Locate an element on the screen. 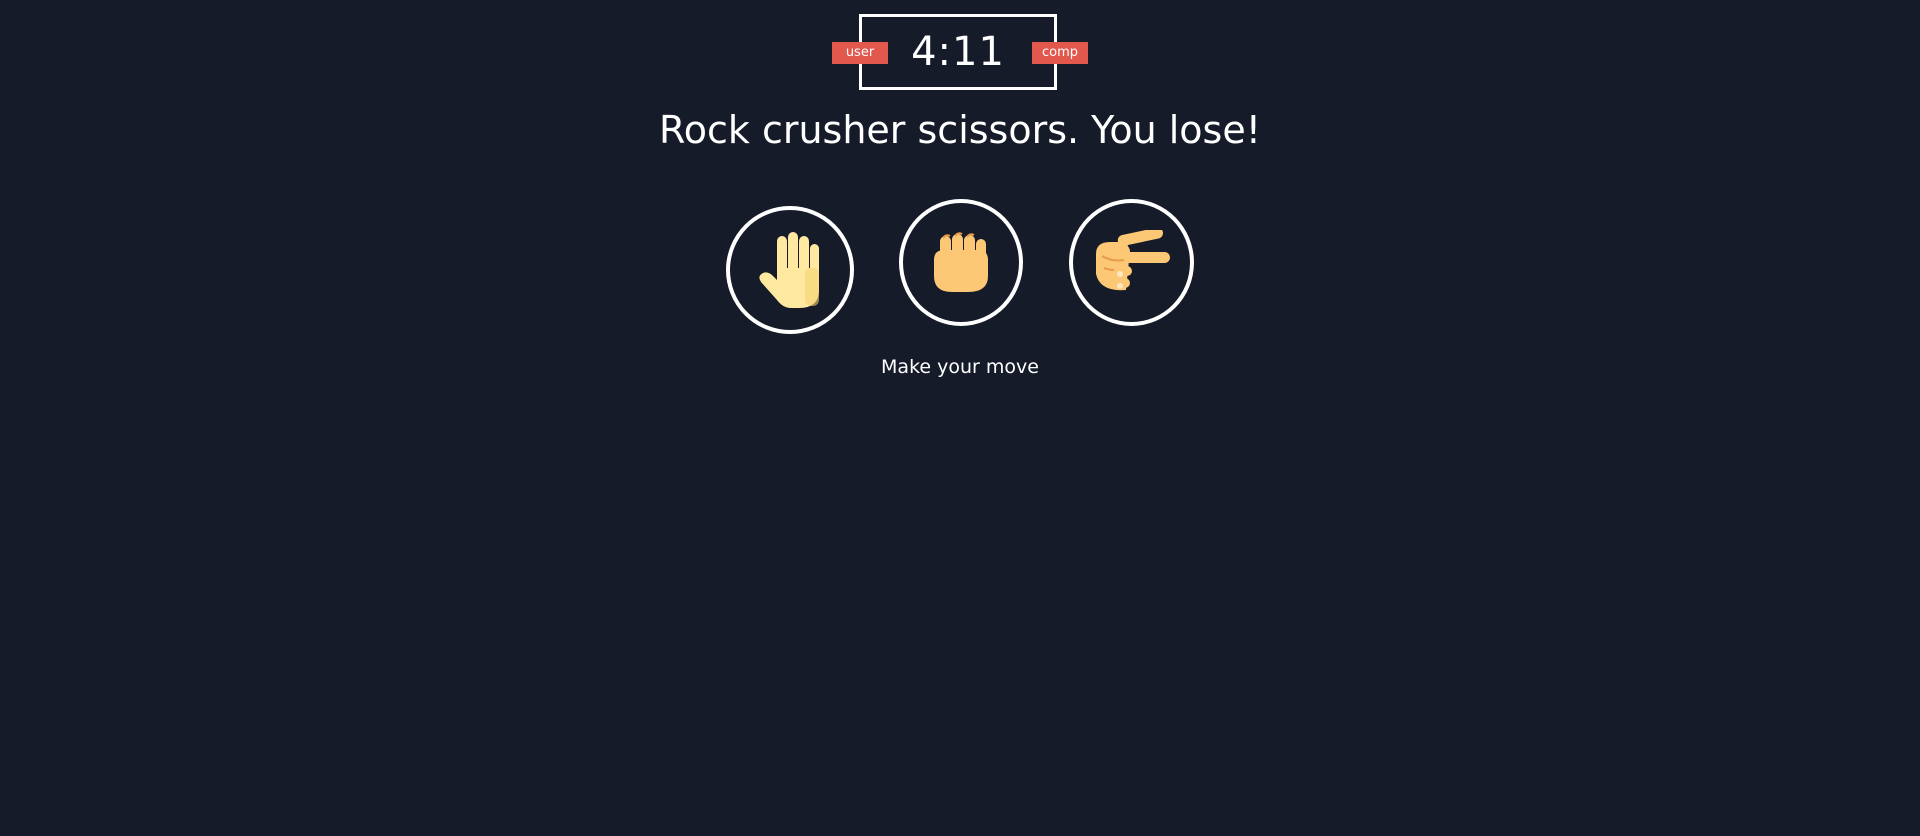 The width and height of the screenshot is (1920, 836). scissors-choice-button is located at coordinates (1131, 262).